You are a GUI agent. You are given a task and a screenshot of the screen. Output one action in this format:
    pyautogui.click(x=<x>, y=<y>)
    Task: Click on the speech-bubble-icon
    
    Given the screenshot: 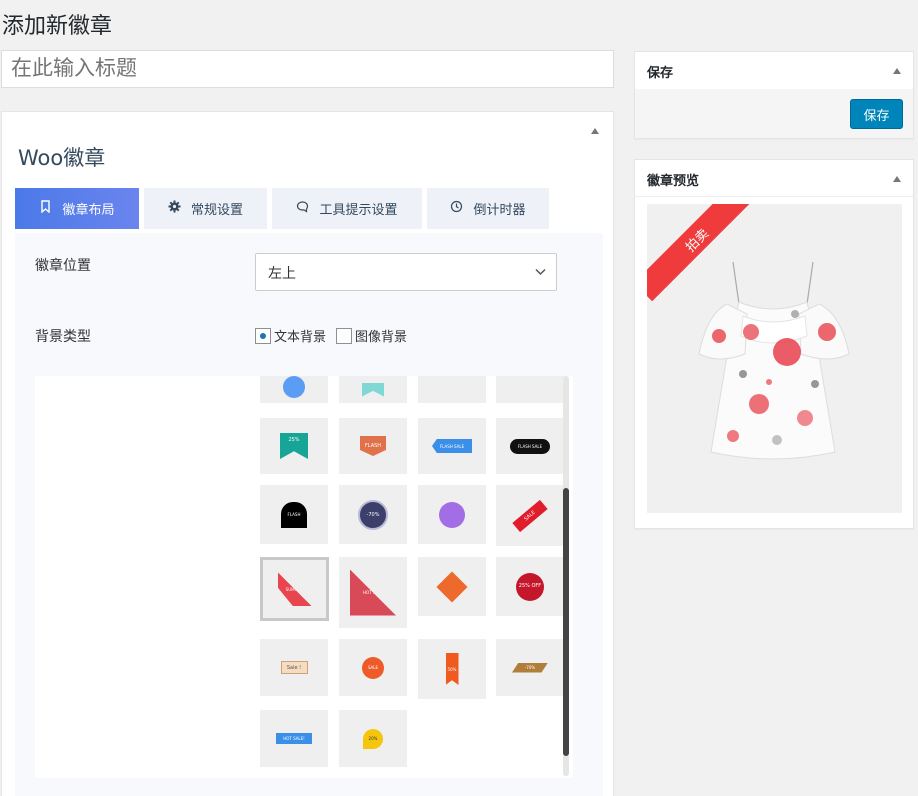 What is the action you would take?
    pyautogui.click(x=302, y=208)
    